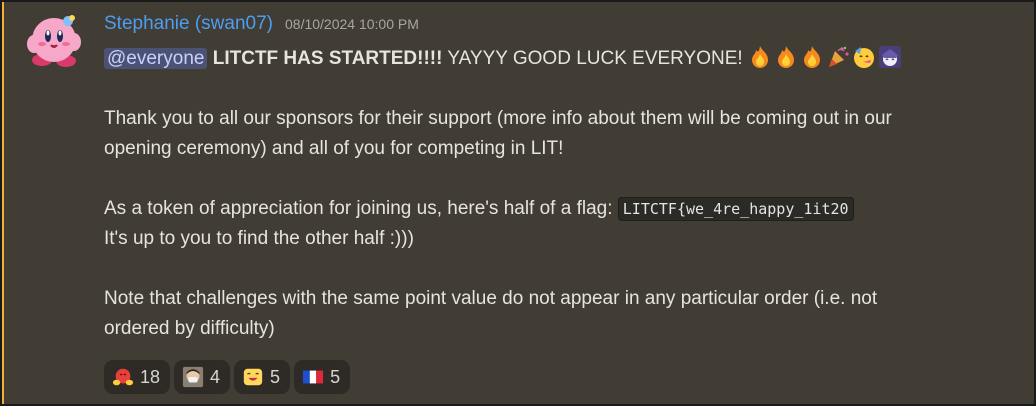  What do you see at coordinates (889, 57) in the screenshot?
I see `anime-girl-emoji-icon` at bounding box center [889, 57].